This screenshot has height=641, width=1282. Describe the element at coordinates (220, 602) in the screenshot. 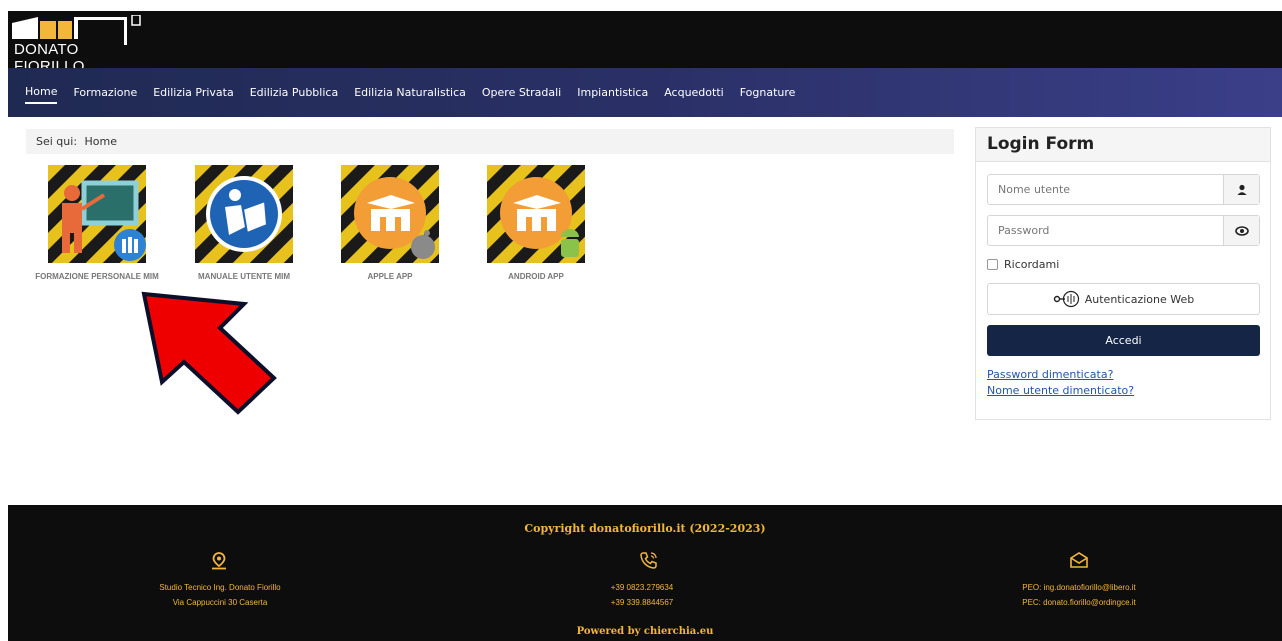

I see `footer-address-line-2: Via Cappuccini 30 Caserta` at that location.